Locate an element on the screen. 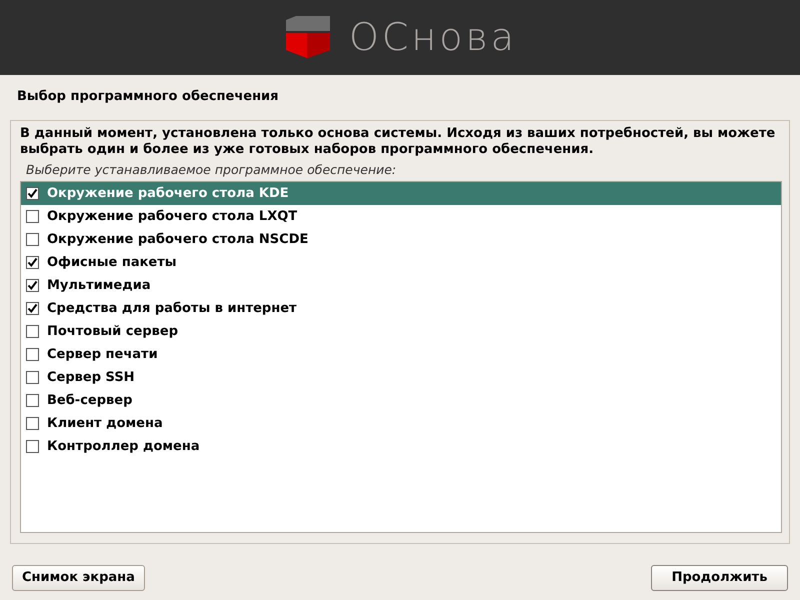 Image resolution: width=800 pixels, height=600 pixels. list-item: Веб-сервер is located at coordinates (401, 400).